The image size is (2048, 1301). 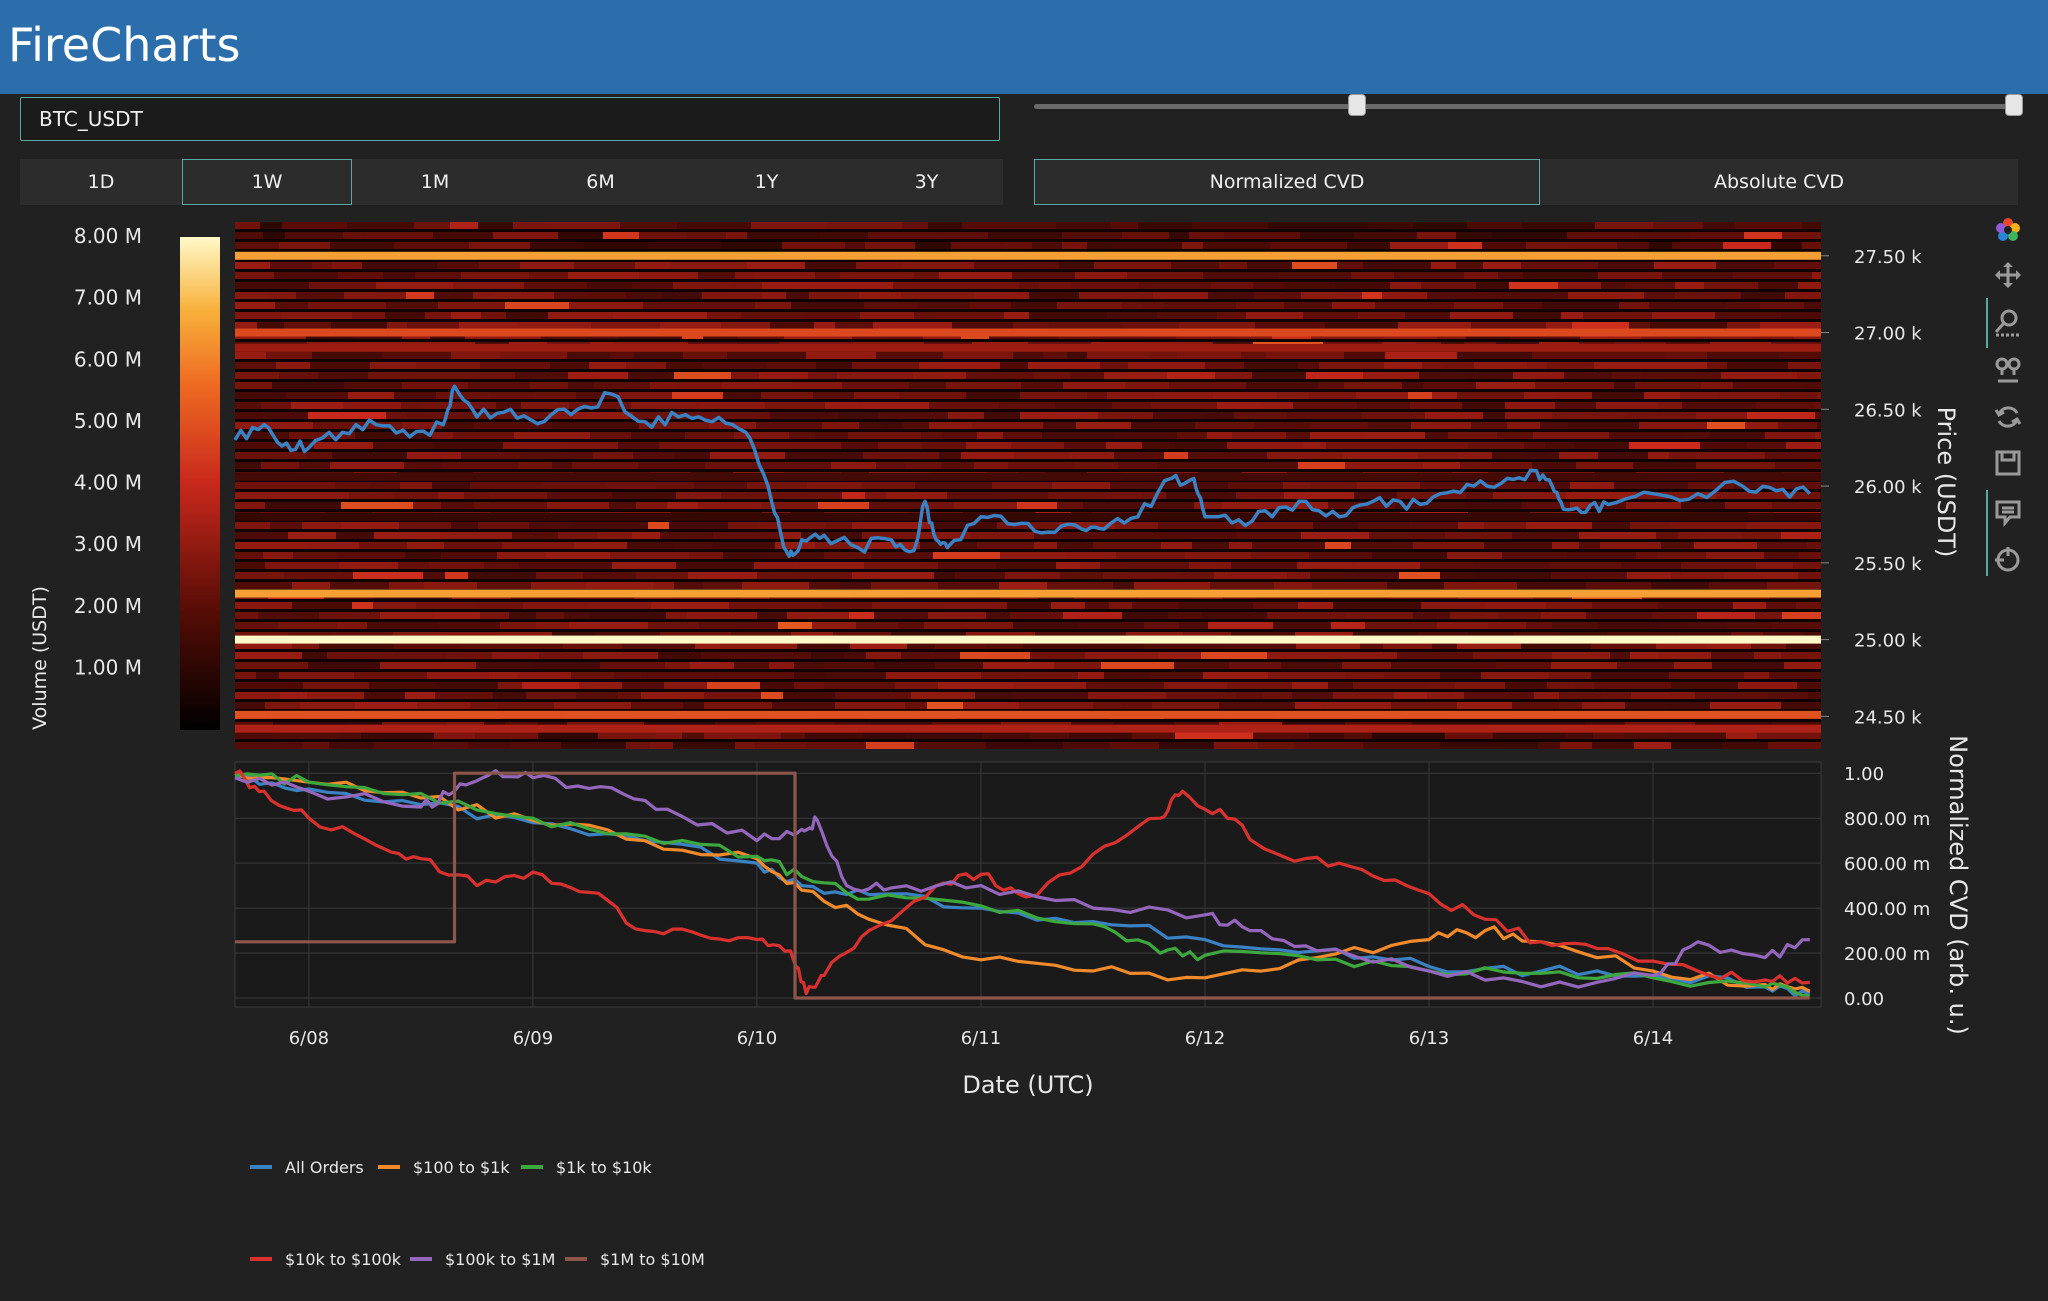 What do you see at coordinates (2008, 463) in the screenshot?
I see `download-icon` at bounding box center [2008, 463].